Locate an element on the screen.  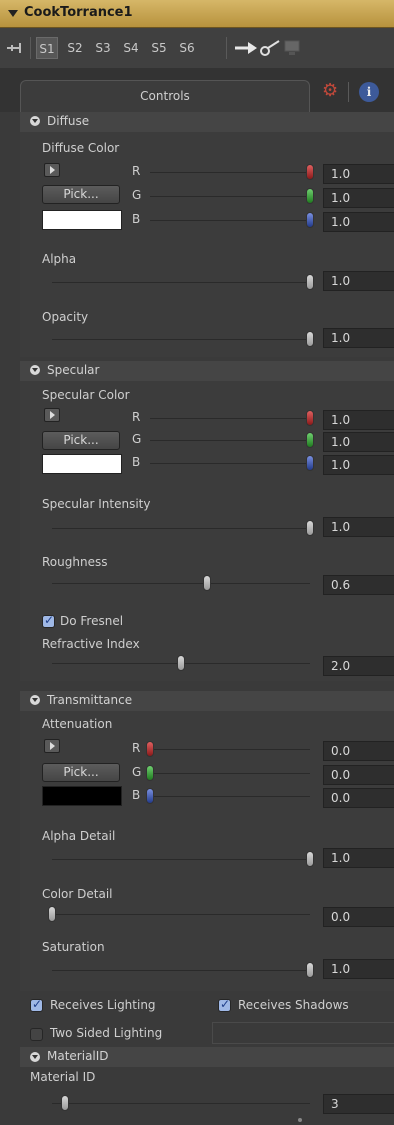
diffuse-b-value: 1.0 is located at coordinates (358, 222).